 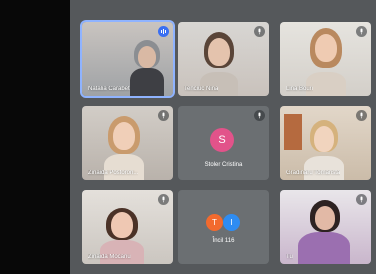 What do you see at coordinates (223, 165) in the screenshot?
I see `participant-name: Stoler Cristina` at bounding box center [223, 165].